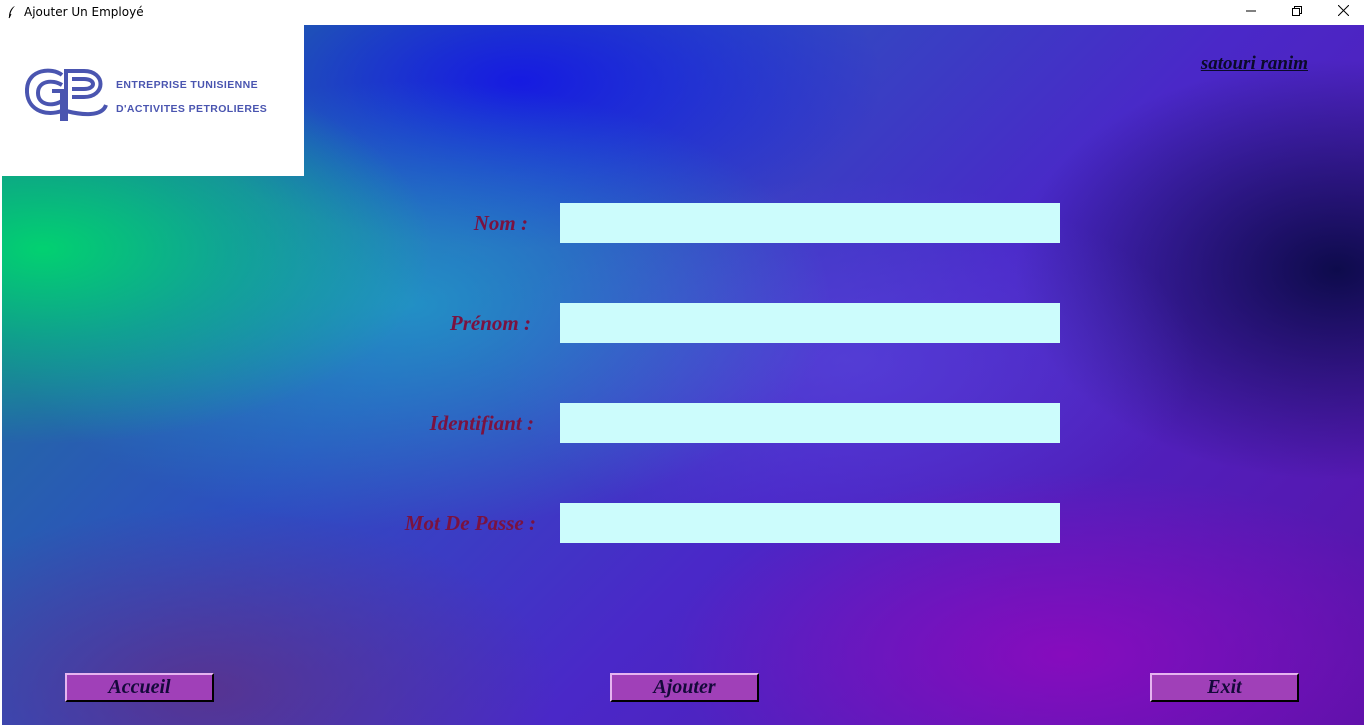 Image resolution: width=1366 pixels, height=725 pixels. Describe the element at coordinates (1224, 687) in the screenshot. I see `exit-button: Exit` at that location.